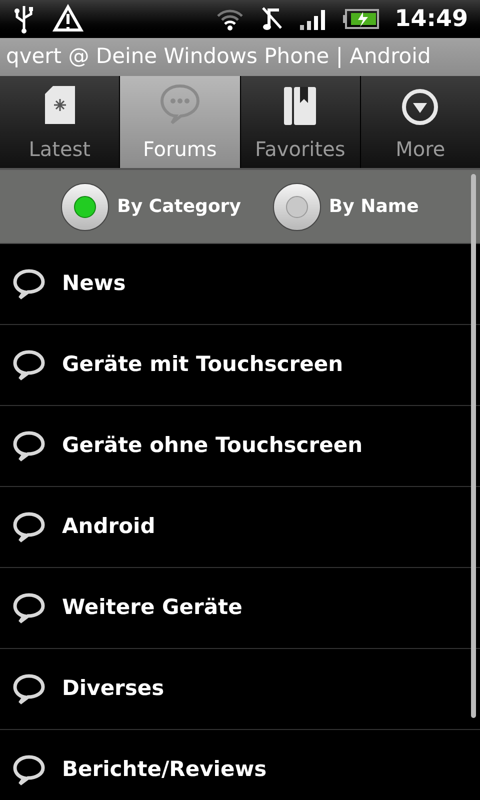 The image size is (480, 800). Describe the element at coordinates (164, 770) in the screenshot. I see `forum-name: Berichte/Reviews` at that location.